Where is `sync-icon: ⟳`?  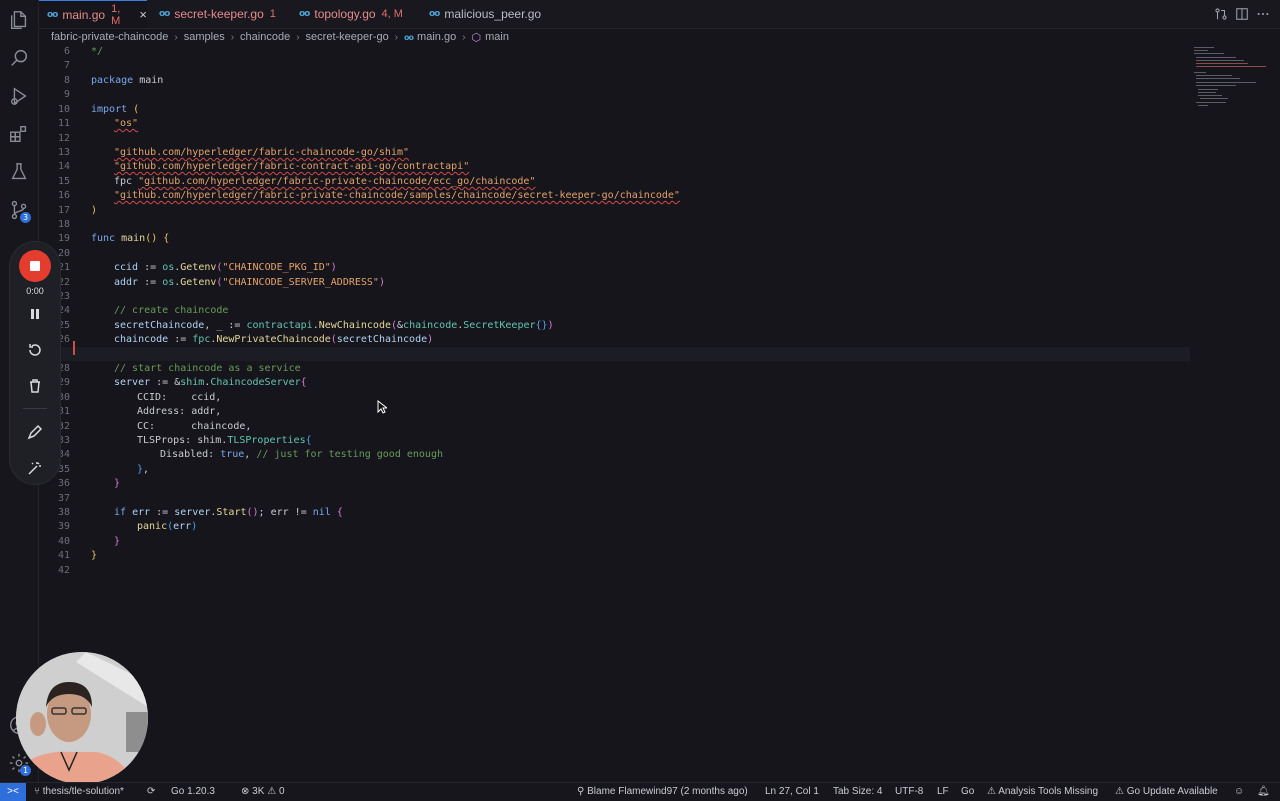
sync-icon: ⟳ is located at coordinates (151, 792).